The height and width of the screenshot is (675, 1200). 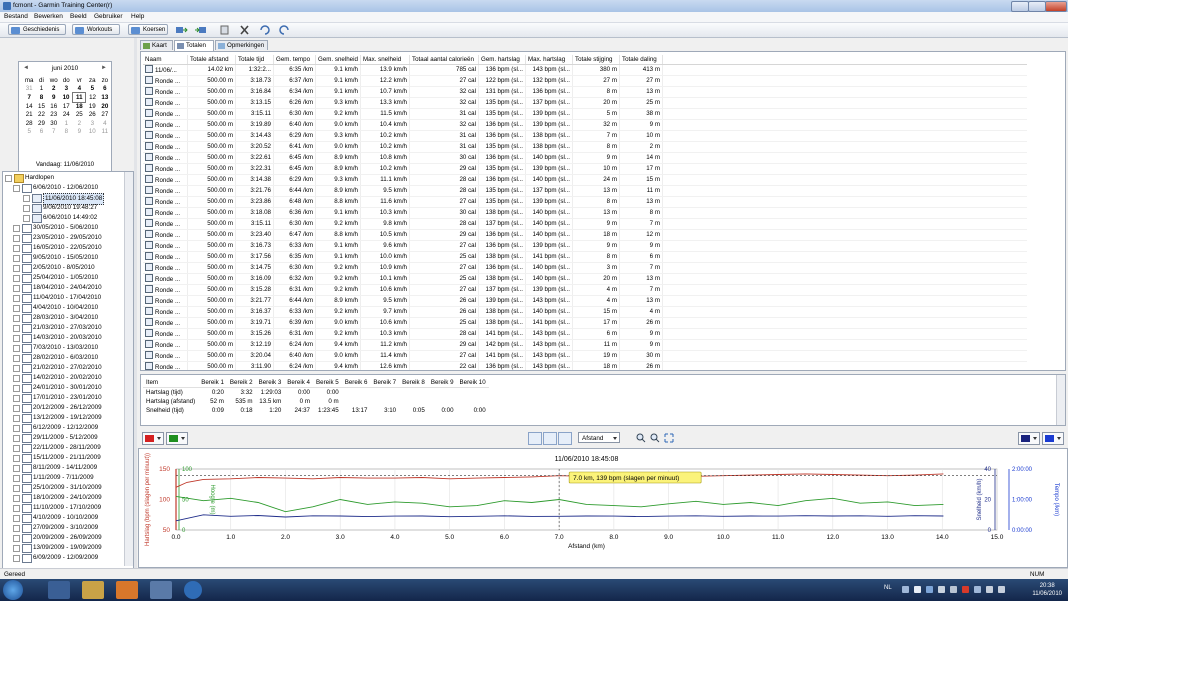 I want to click on redo-icon, so click(x=284, y=30).